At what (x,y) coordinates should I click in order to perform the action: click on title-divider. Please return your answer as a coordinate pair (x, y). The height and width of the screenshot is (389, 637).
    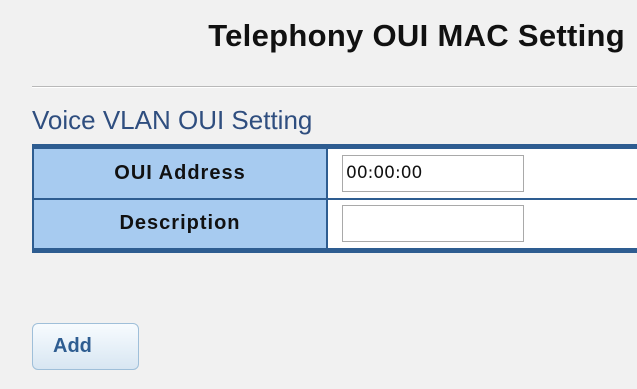
    Looking at the image, I should click on (334, 87).